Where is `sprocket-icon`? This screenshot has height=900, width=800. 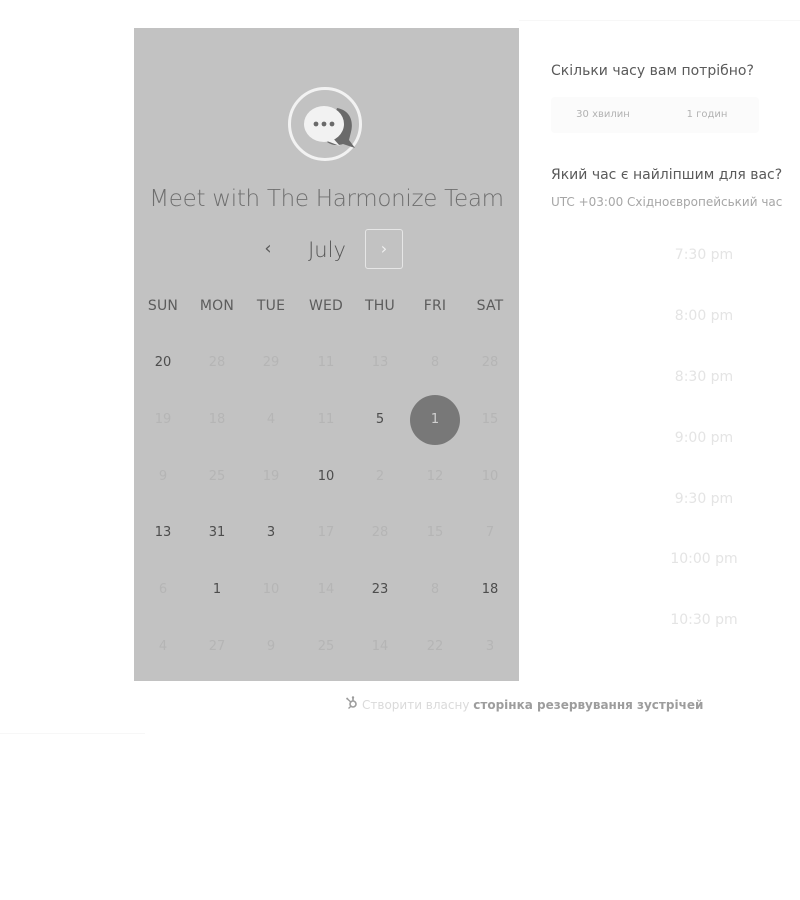
sprocket-icon is located at coordinates (352, 705).